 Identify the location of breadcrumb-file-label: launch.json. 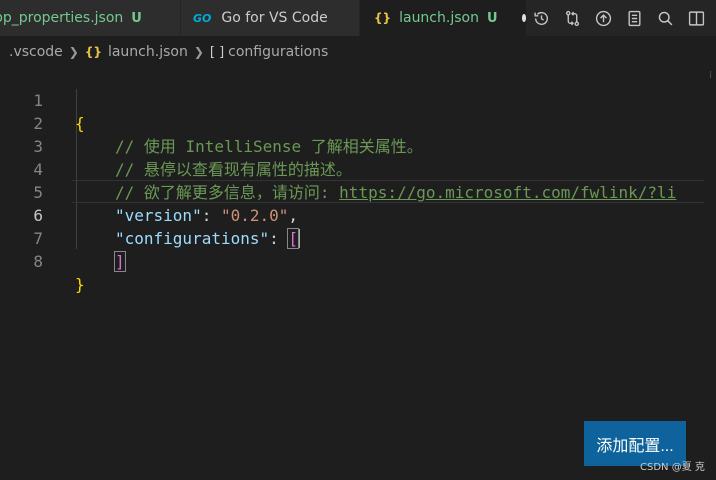
(147, 52).